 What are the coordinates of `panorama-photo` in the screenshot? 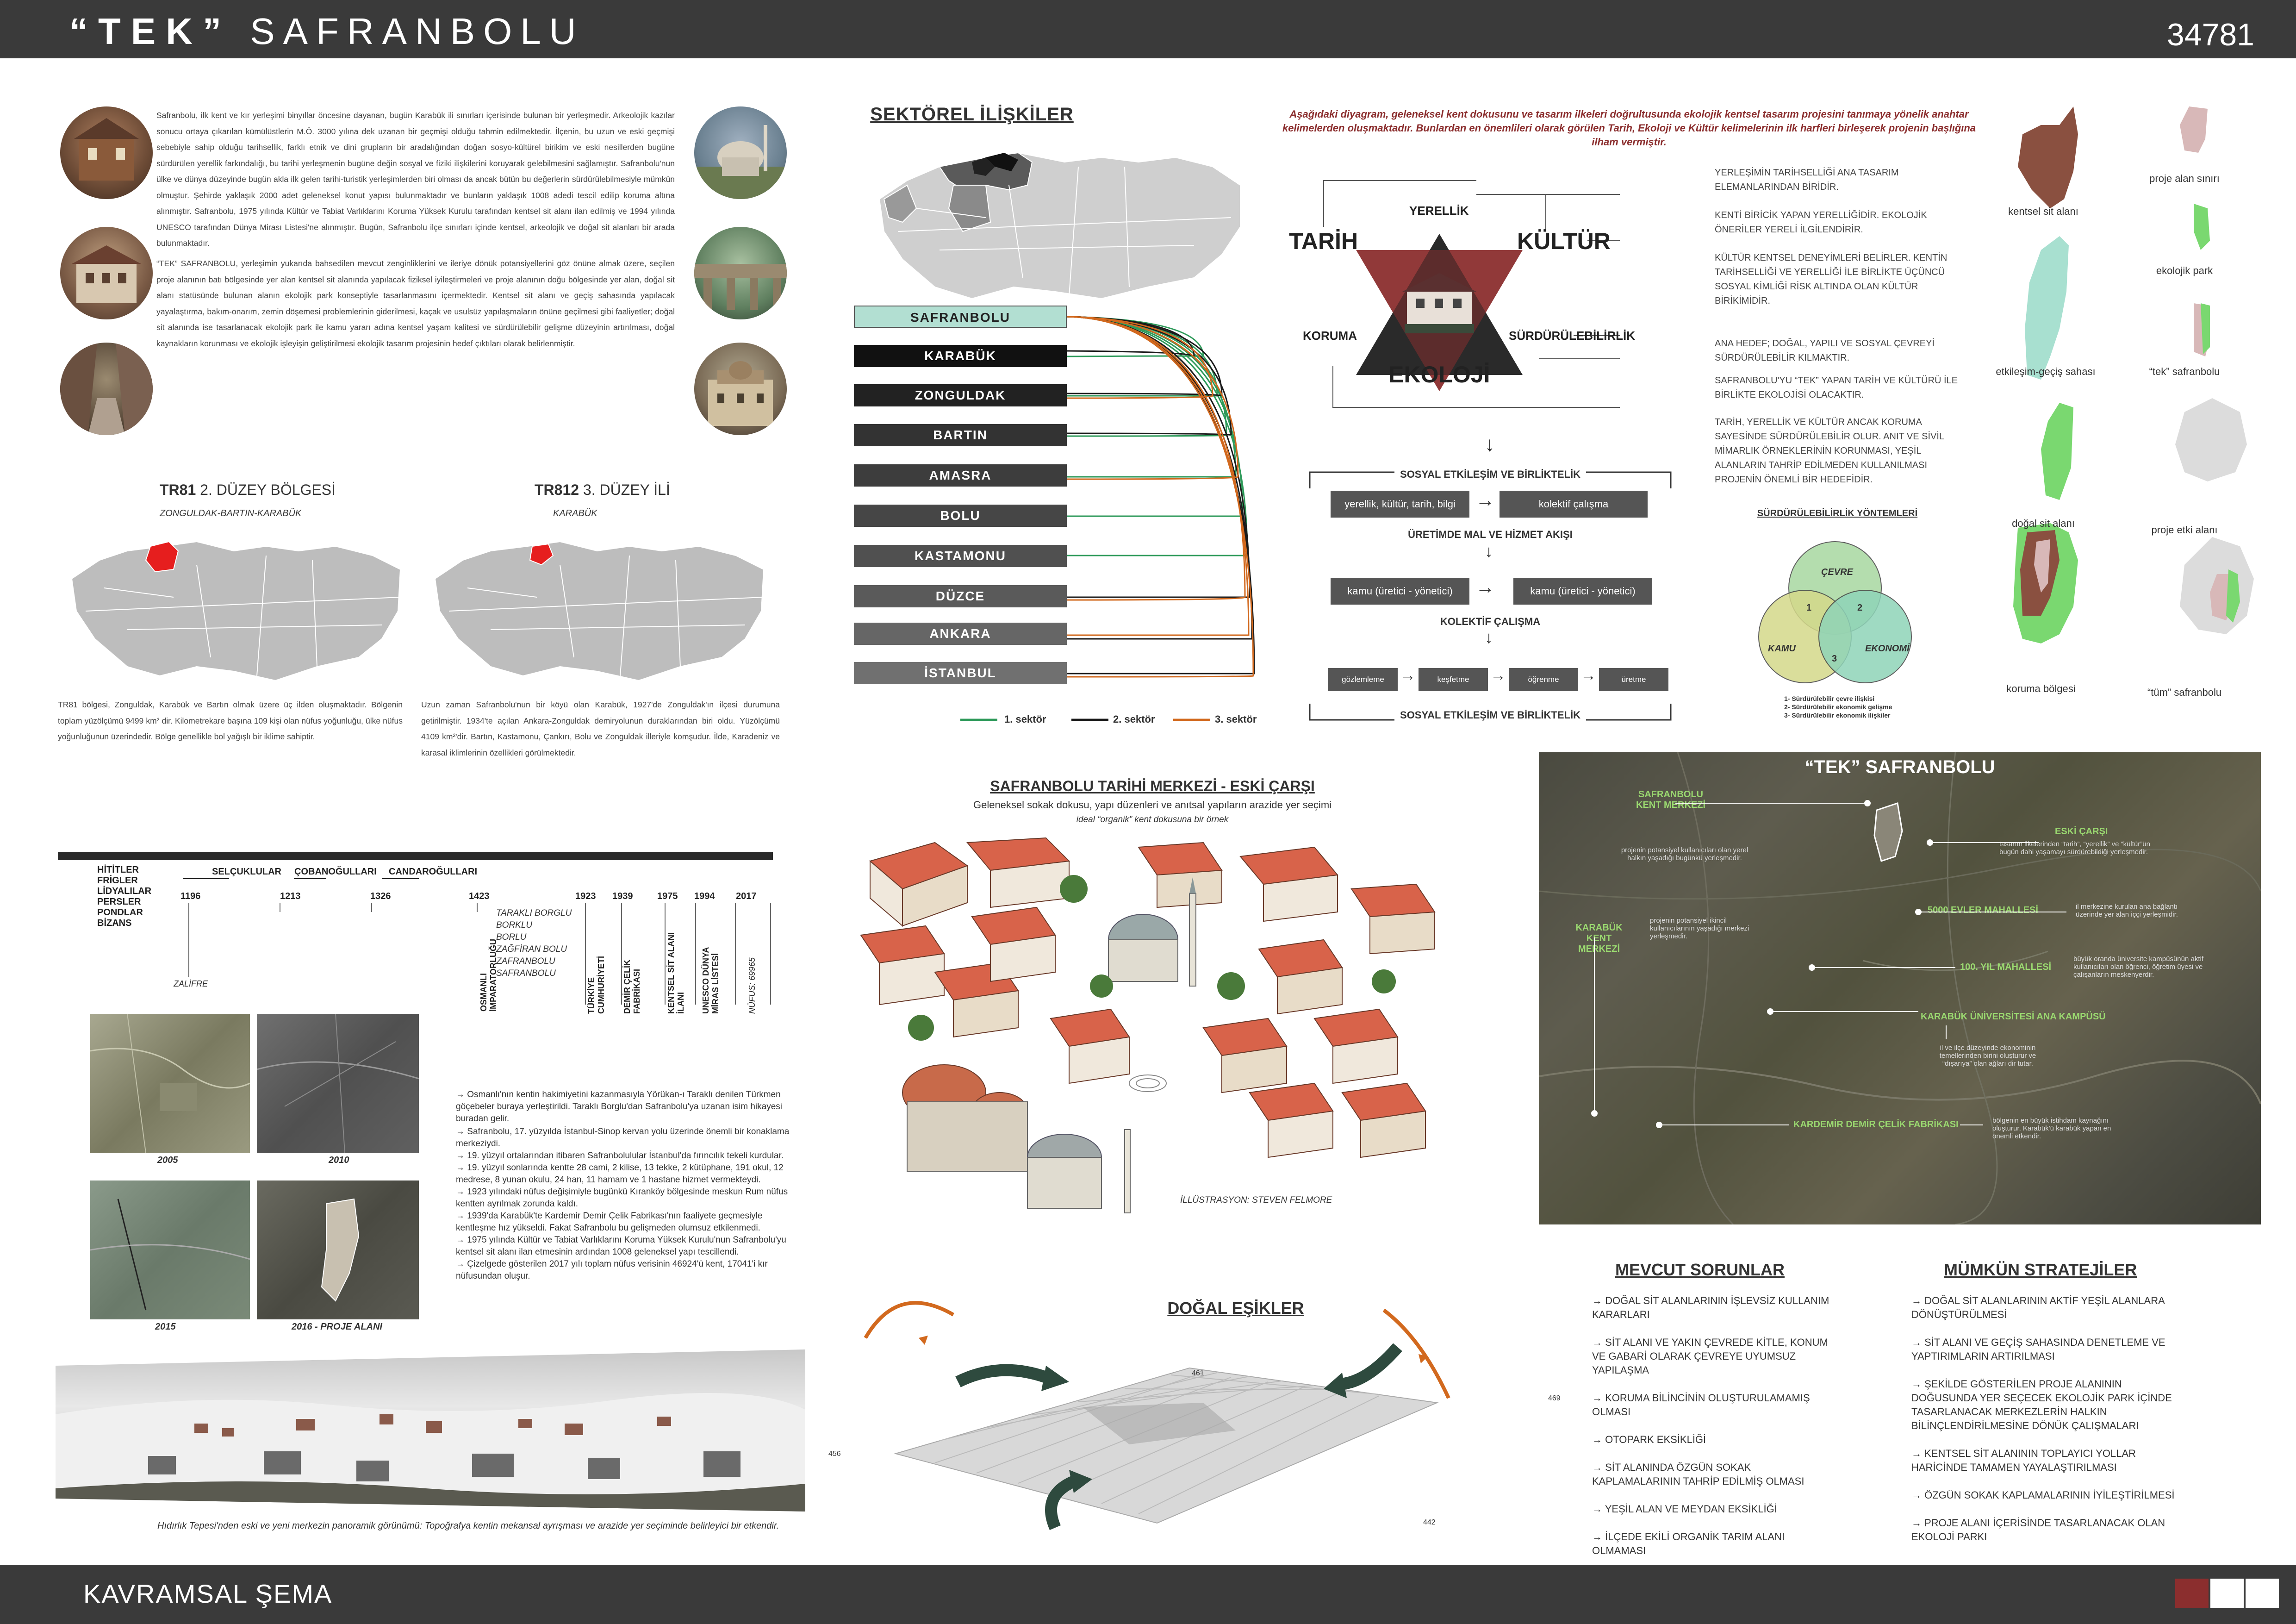 It's located at (430, 1430).